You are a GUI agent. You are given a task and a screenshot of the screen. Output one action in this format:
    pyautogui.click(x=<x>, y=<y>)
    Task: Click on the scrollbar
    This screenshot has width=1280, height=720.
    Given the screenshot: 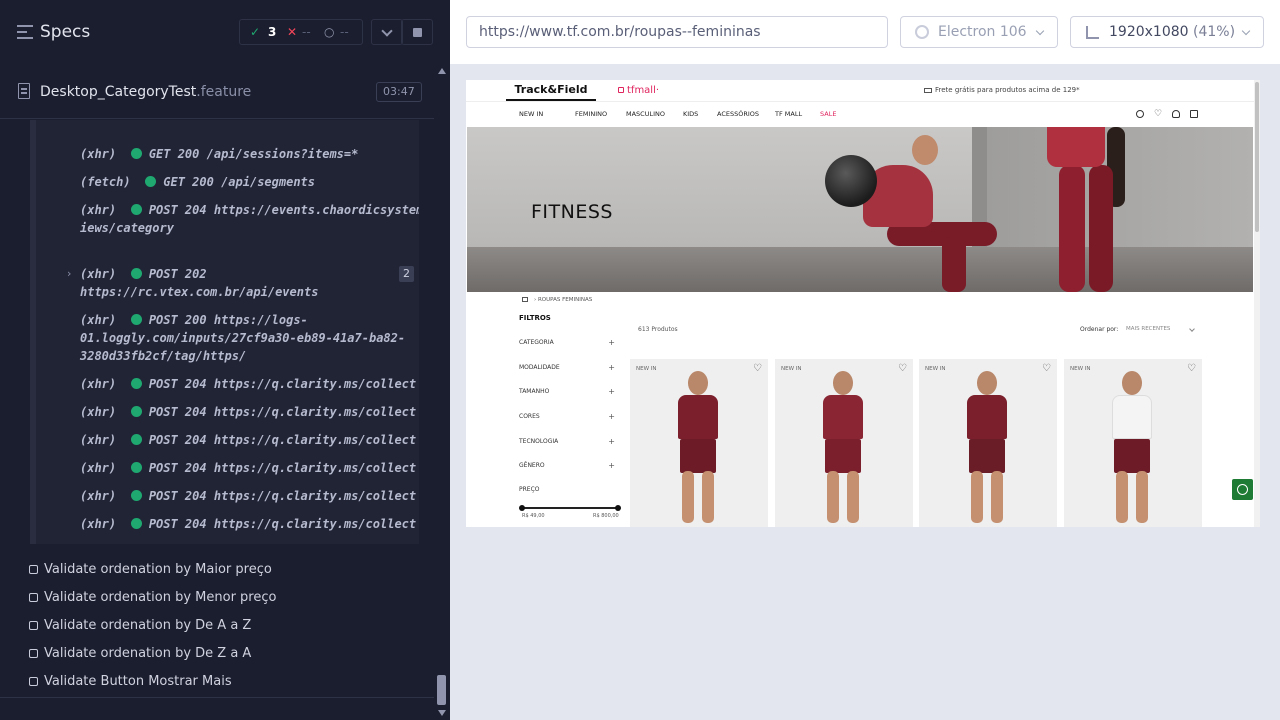 What is the action you would take?
    pyautogui.click(x=442, y=392)
    